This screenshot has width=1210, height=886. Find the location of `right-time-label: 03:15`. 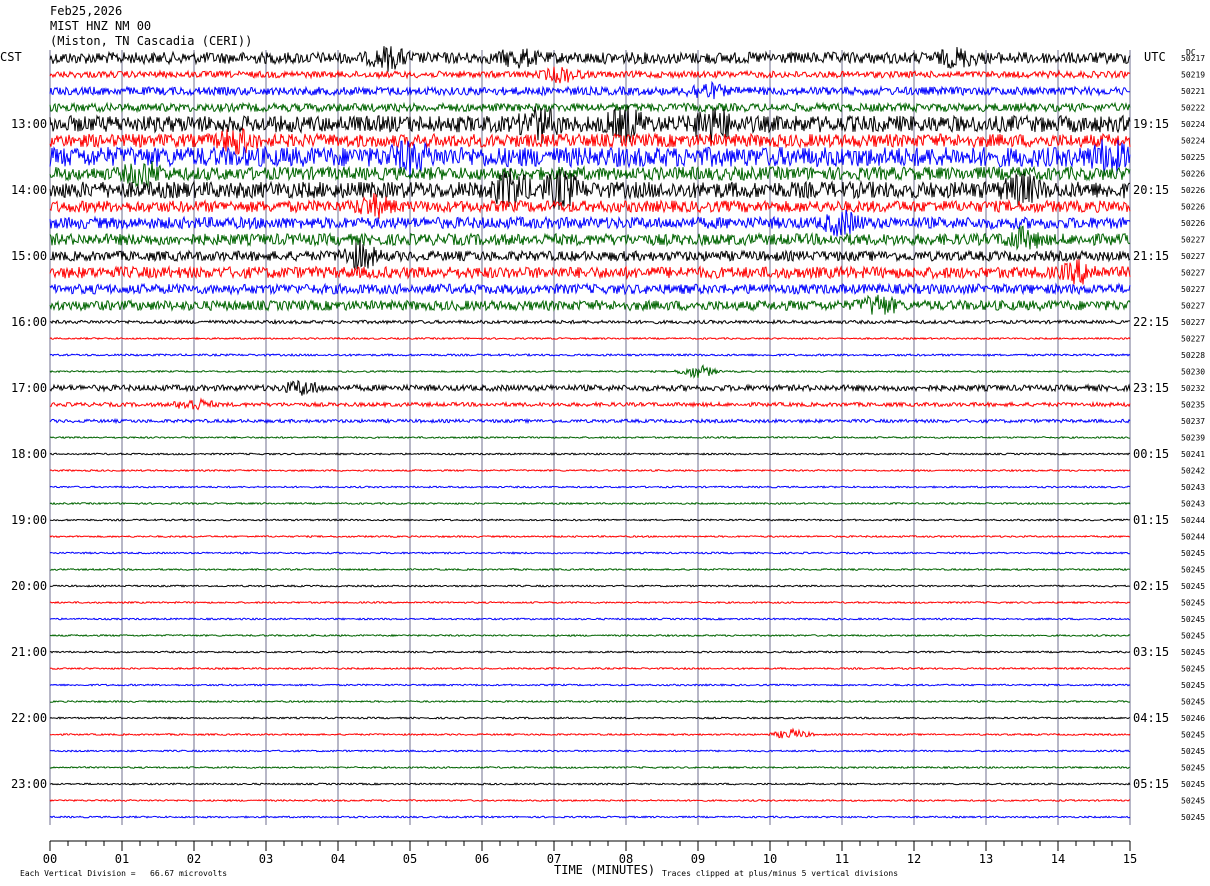

right-time-label: 03:15 is located at coordinates (1151, 652).